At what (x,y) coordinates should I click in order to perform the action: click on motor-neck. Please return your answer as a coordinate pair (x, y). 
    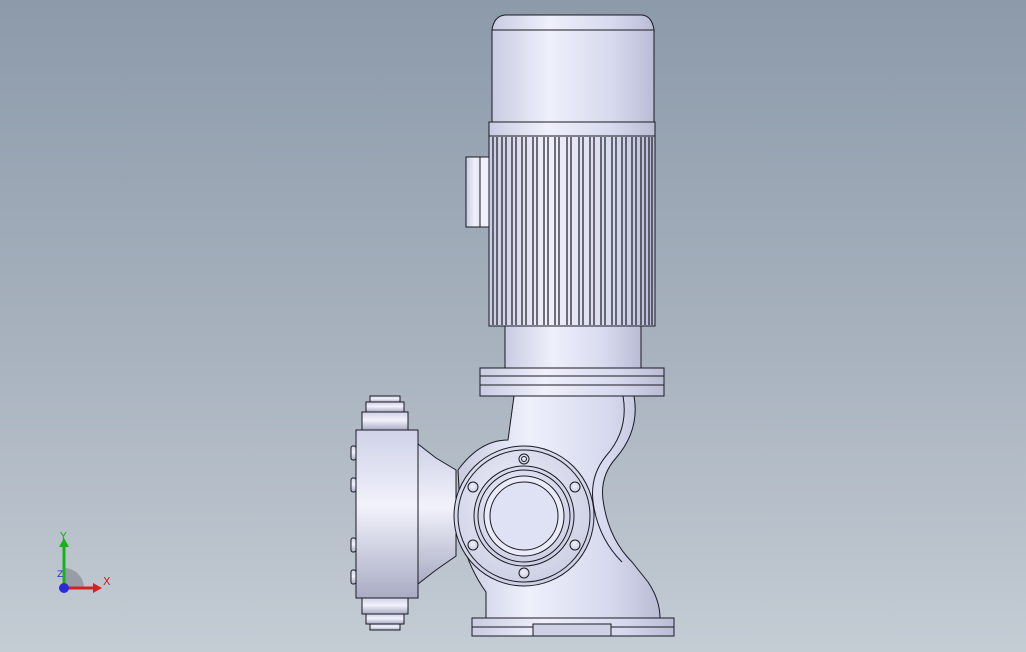
    Looking at the image, I should click on (573, 347).